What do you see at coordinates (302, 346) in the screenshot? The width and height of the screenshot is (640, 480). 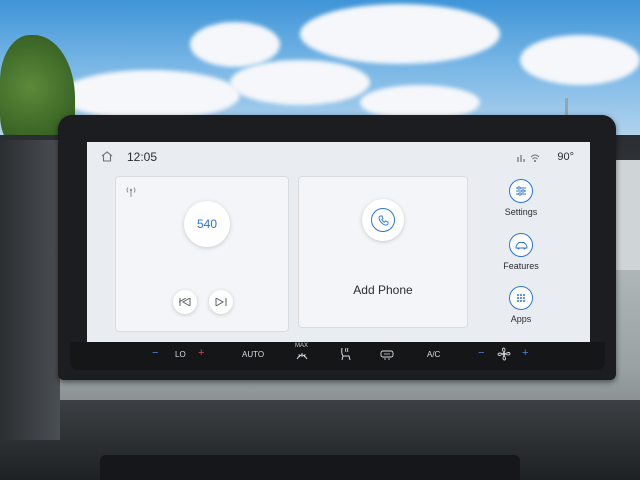 I see `max-defrost-label: MAX` at bounding box center [302, 346].